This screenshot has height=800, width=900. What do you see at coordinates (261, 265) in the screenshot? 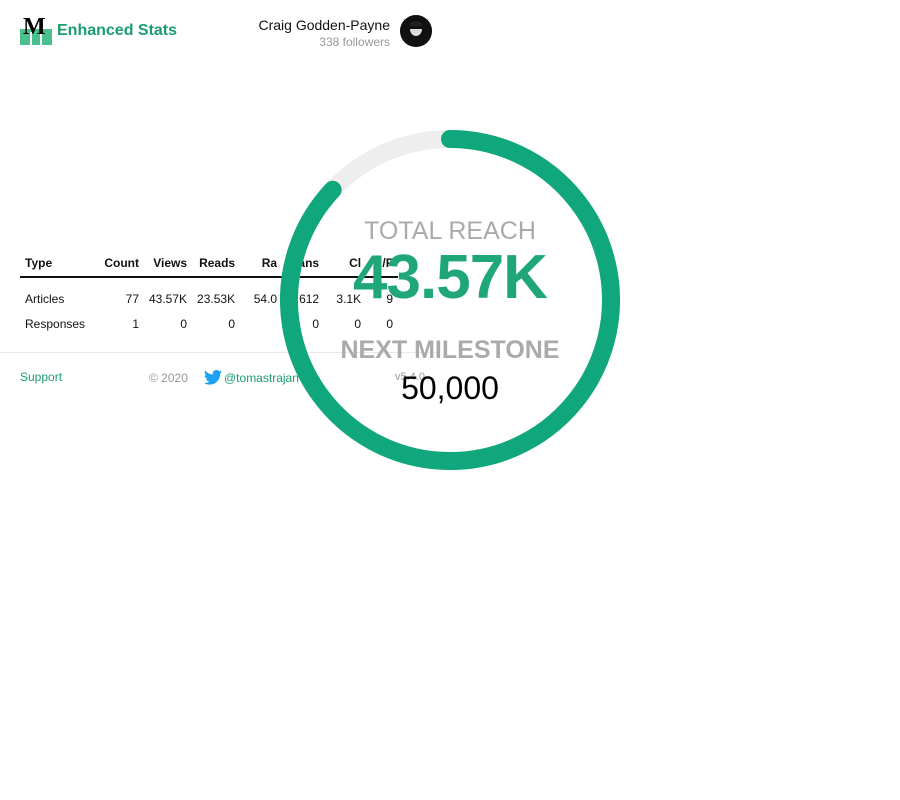
I see `col-ratio: Ra` at bounding box center [261, 265].